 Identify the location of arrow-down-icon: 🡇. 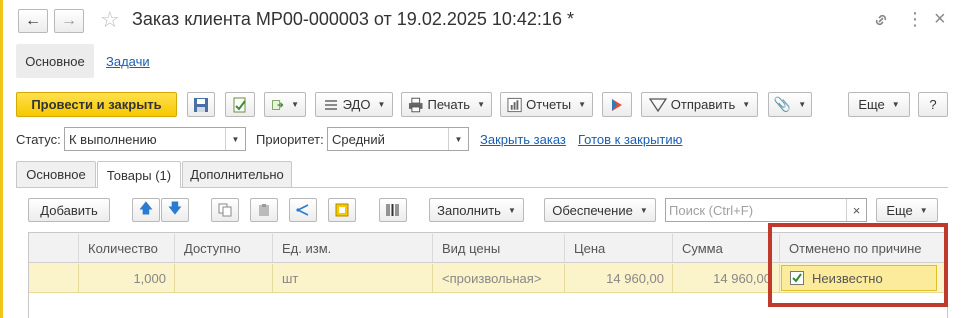
(175, 208).